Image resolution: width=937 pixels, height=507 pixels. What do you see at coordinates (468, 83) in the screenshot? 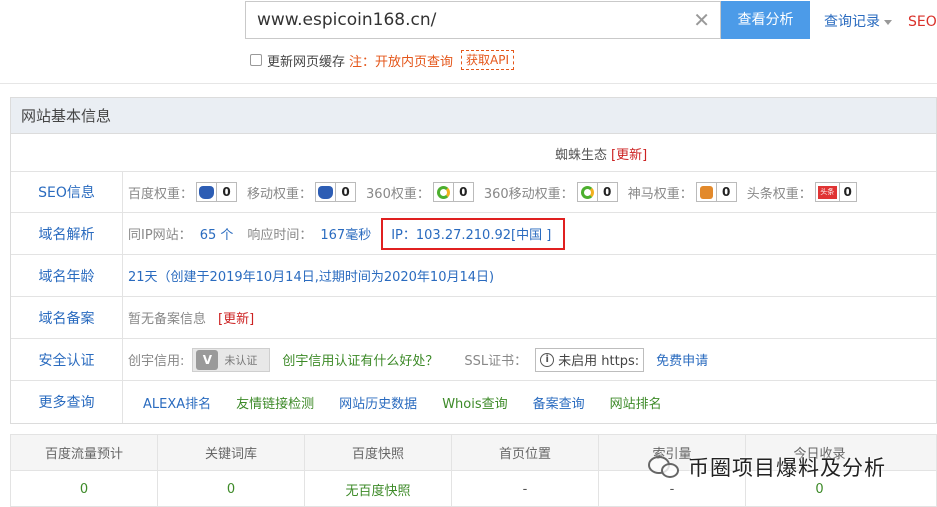
I see `divider` at bounding box center [468, 83].